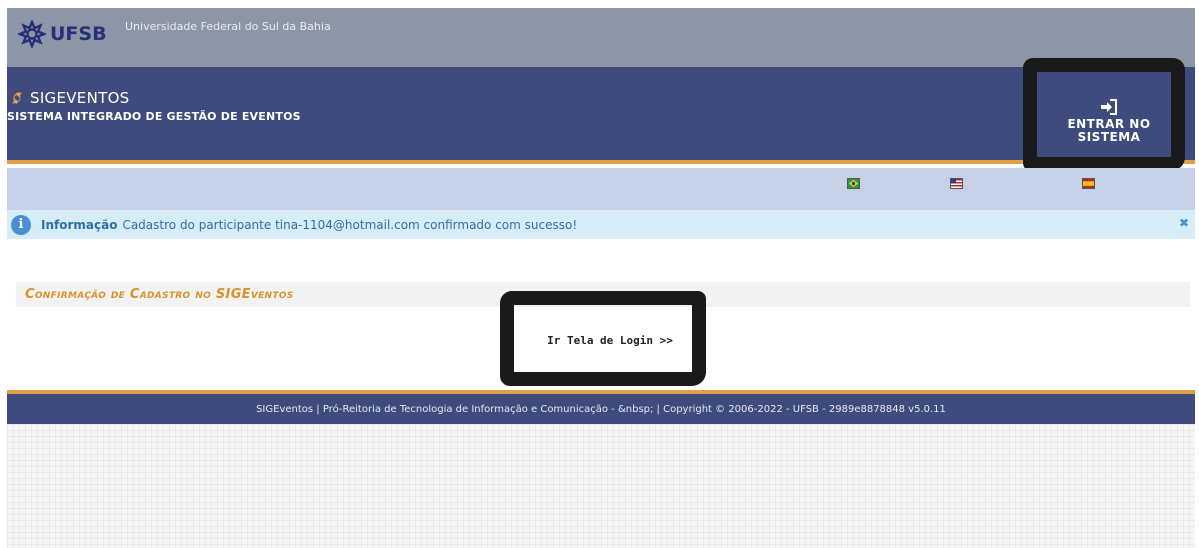 This screenshot has width=1199, height=548. What do you see at coordinates (1088, 183) in the screenshot?
I see `spain-flag-icon` at bounding box center [1088, 183].